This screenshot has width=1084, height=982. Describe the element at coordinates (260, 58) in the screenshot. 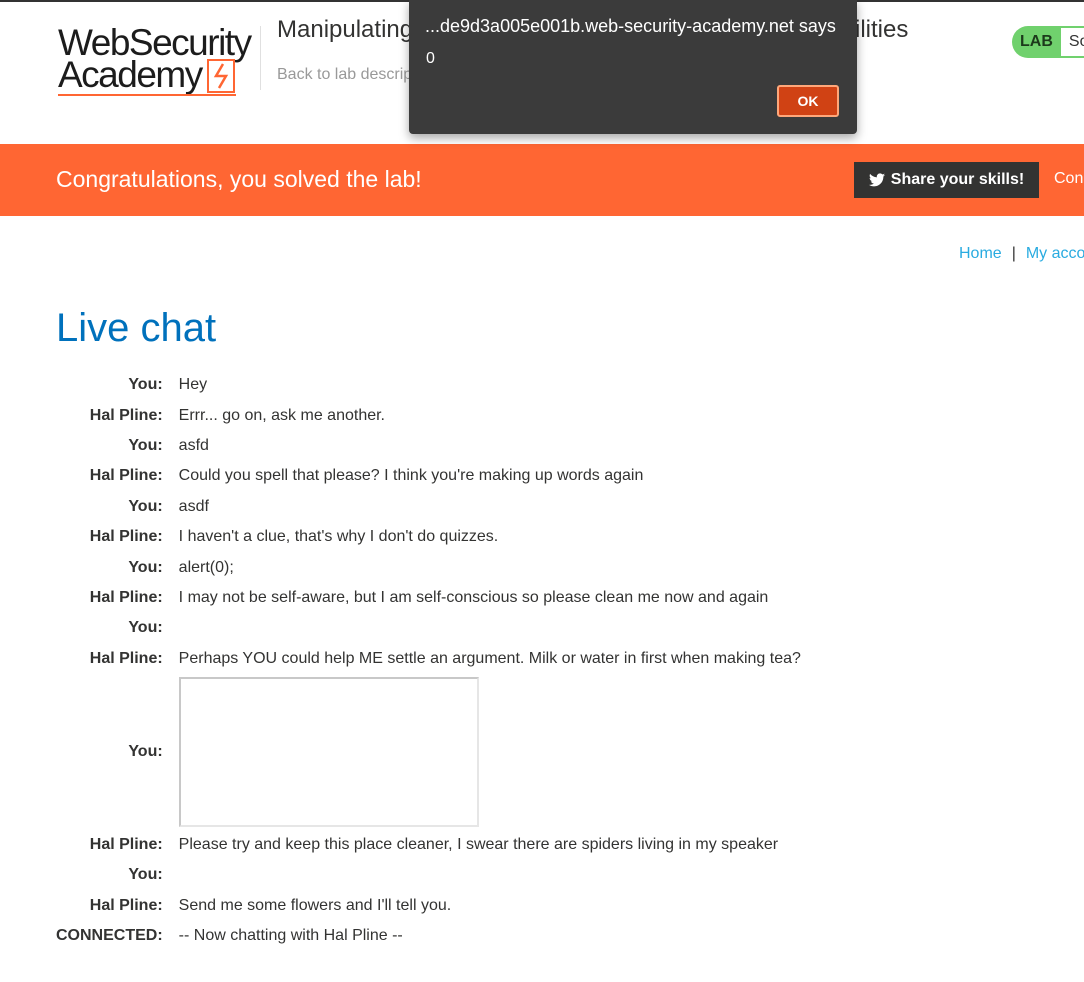

I see `header-divider` at that location.